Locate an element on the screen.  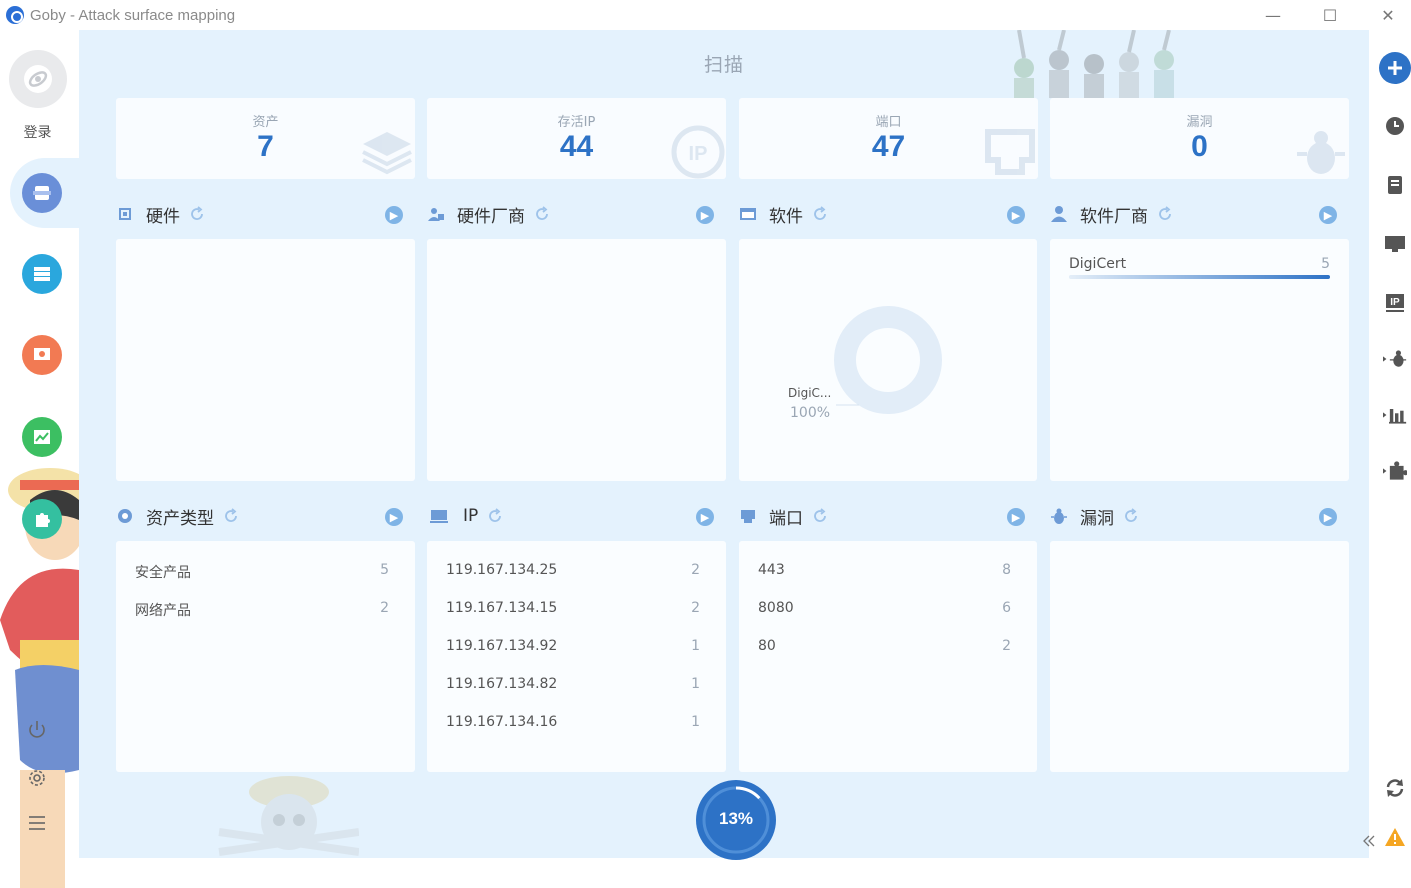
assets-nav-button is located at coordinates (42, 274).